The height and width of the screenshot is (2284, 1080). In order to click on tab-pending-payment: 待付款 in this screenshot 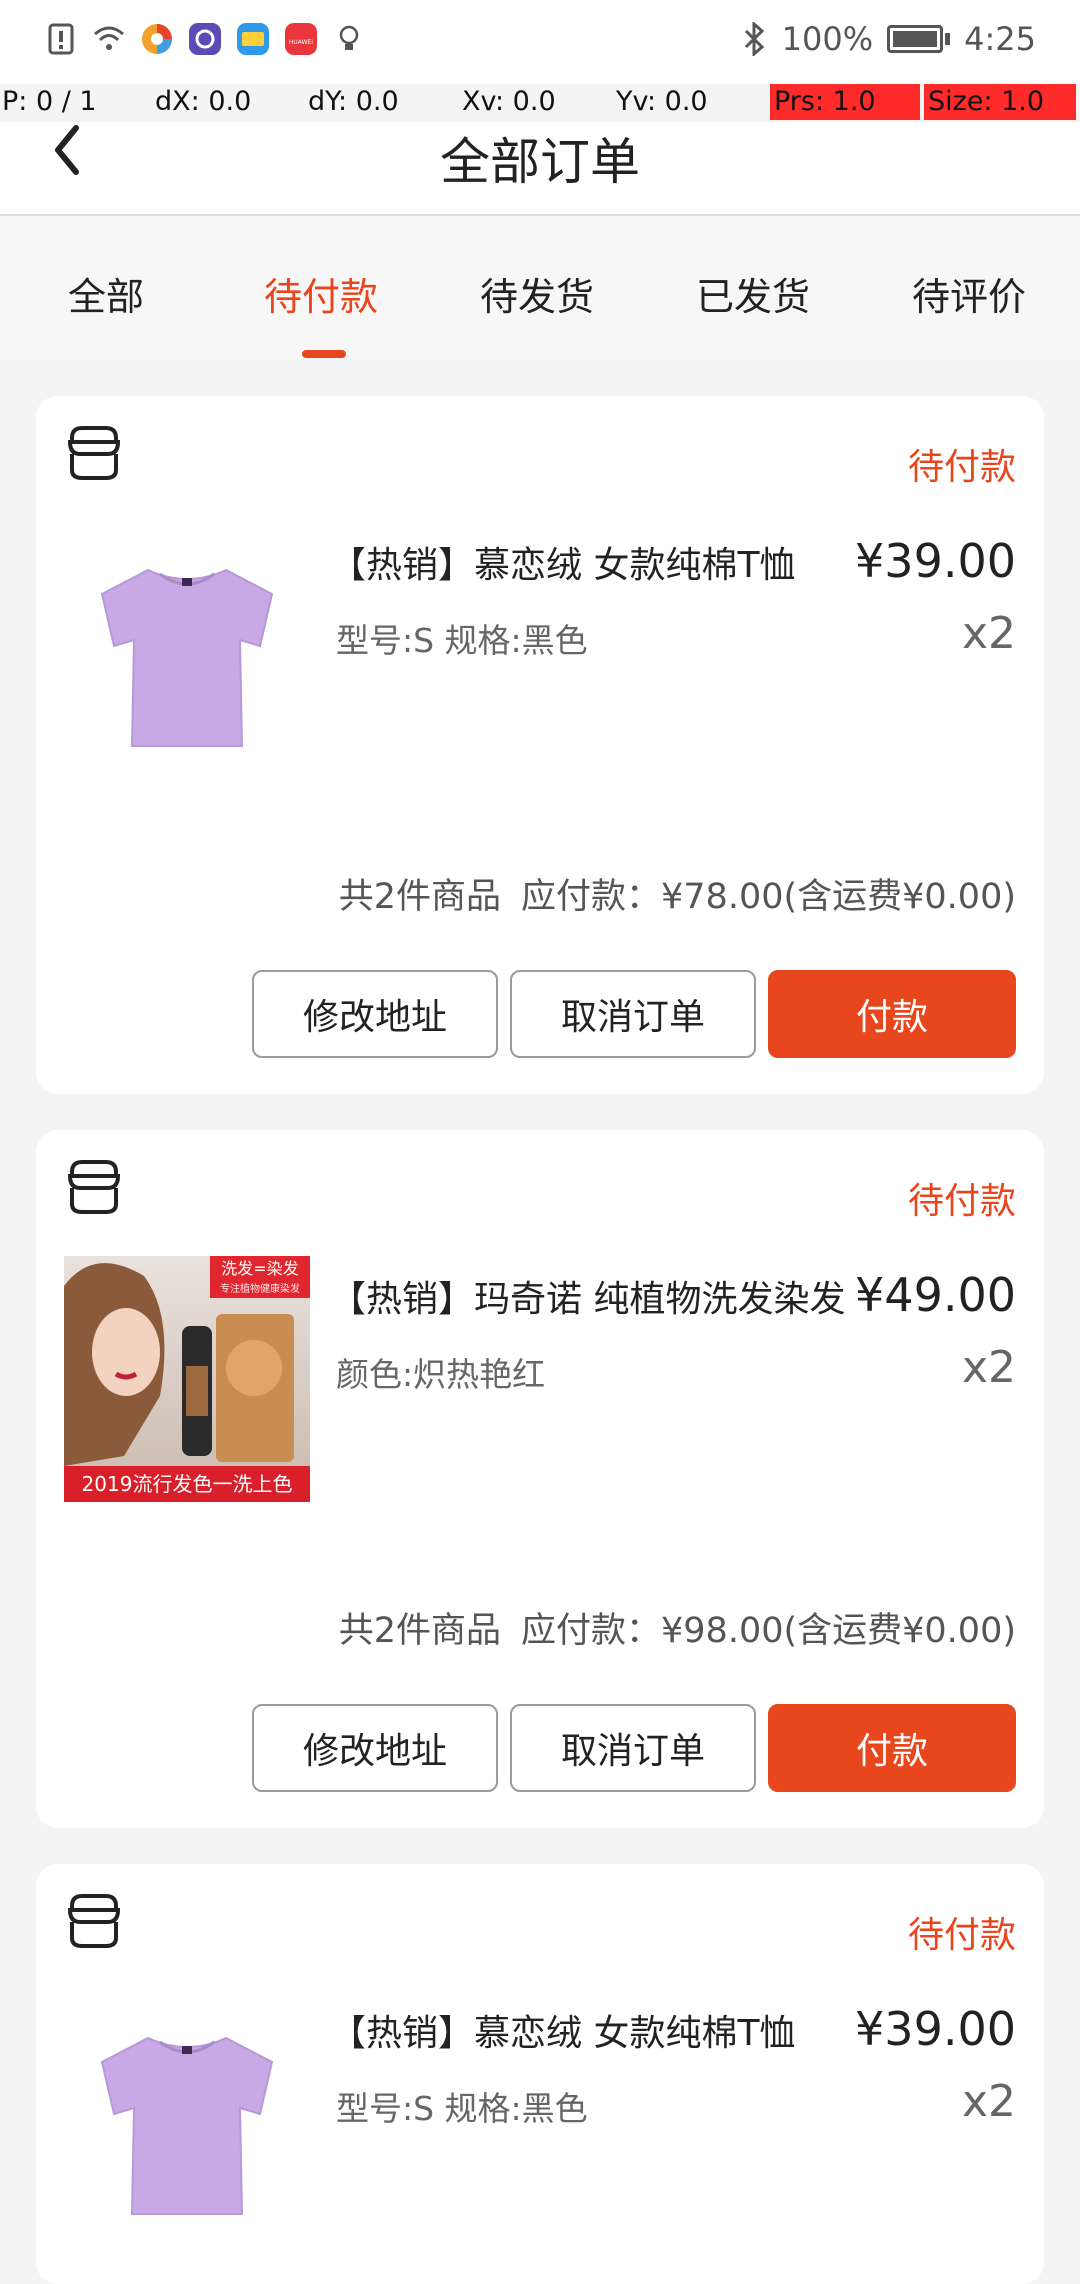, I will do `click(321, 293)`.